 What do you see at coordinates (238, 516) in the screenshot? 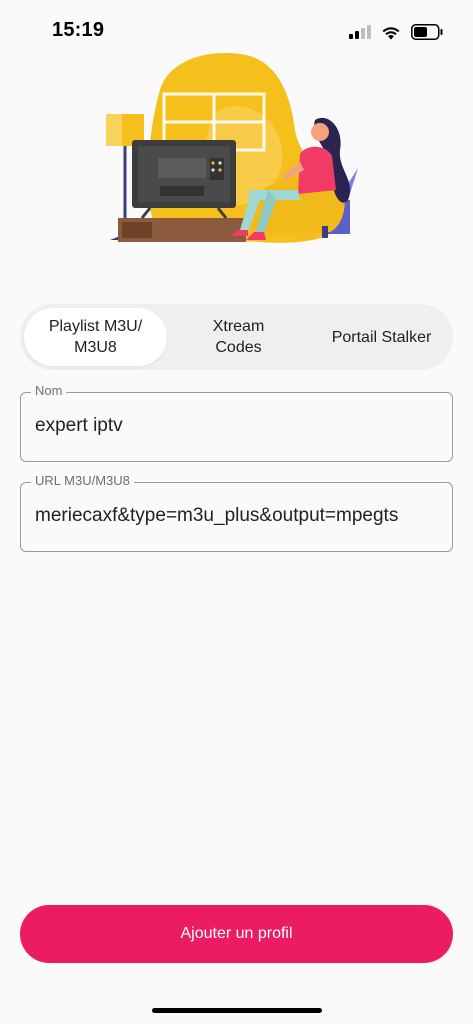
I see `url-field-value: meriecaxf&type=m3u_plus&output=mpegts` at bounding box center [238, 516].